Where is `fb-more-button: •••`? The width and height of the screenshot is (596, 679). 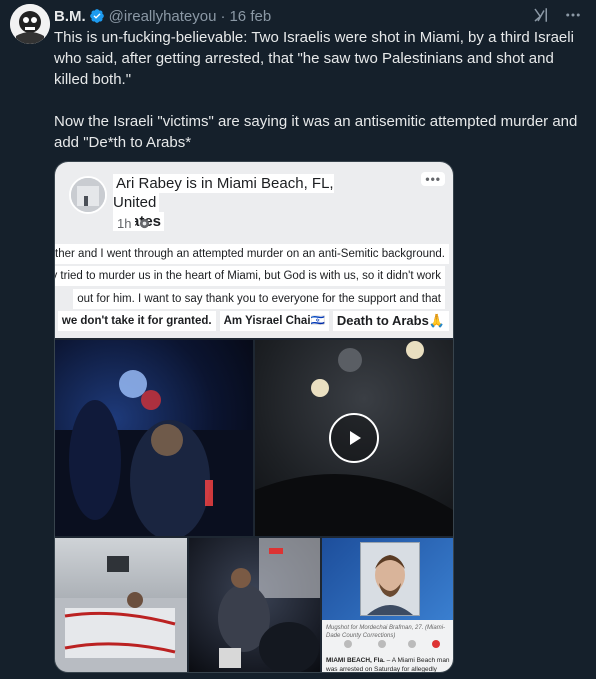
fb-more-button: ••• is located at coordinates (433, 179).